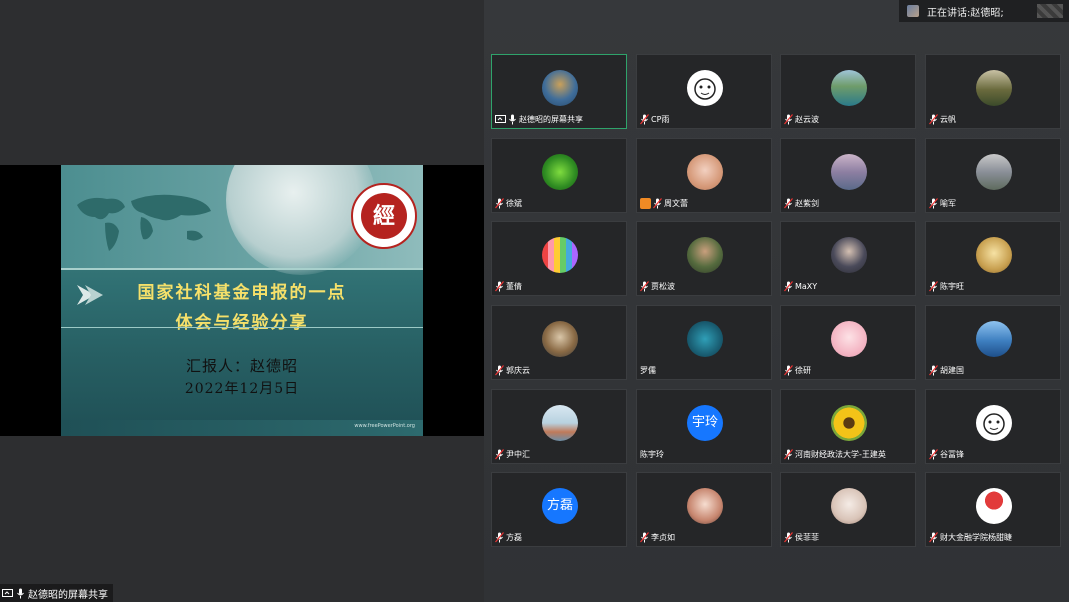 Image resolution: width=1069 pixels, height=602 pixels. I want to click on university-seal-logo: 經, so click(384, 216).